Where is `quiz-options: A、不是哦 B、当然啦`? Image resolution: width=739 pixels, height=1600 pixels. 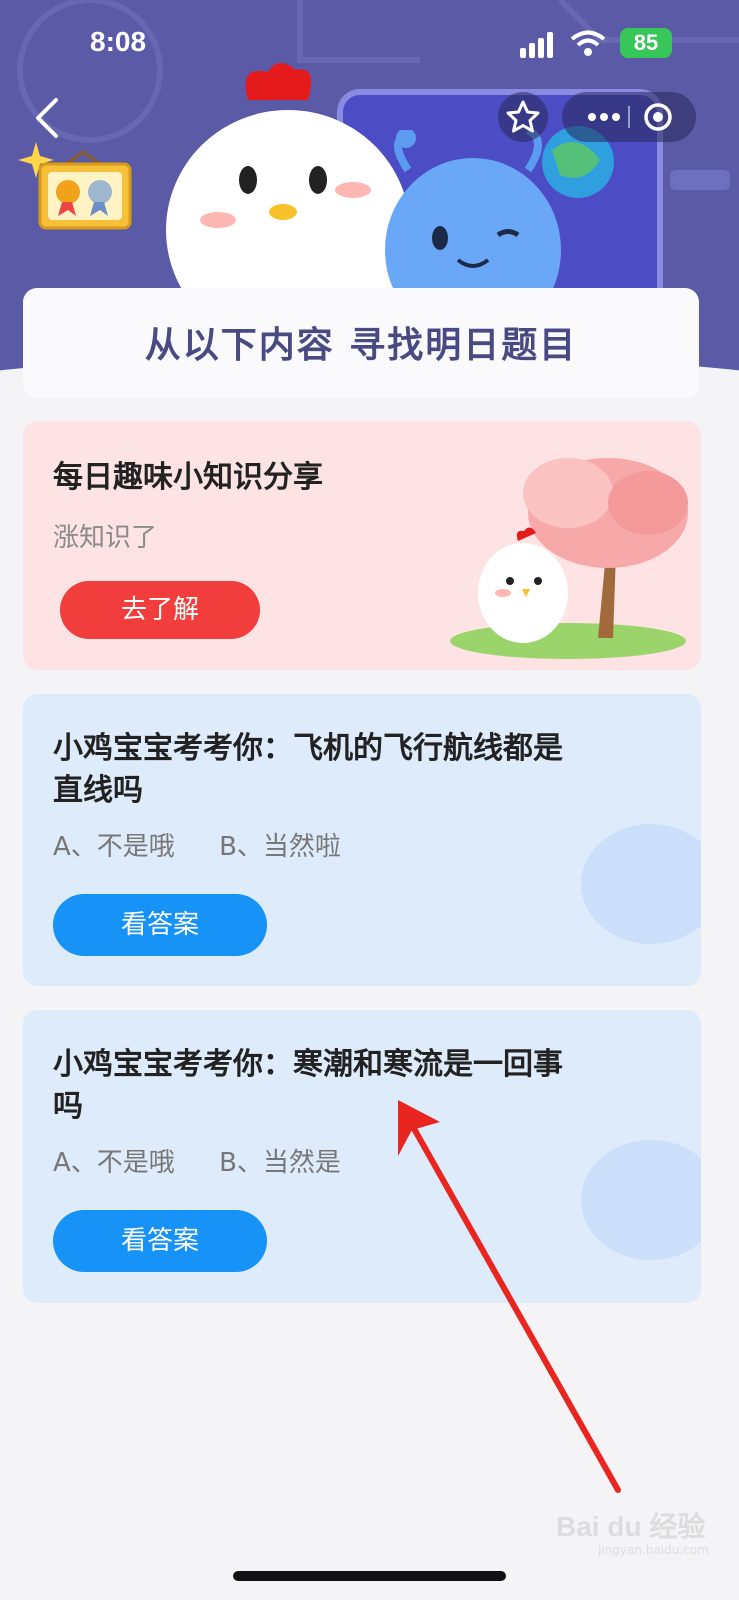
quiz-options: A、不是哦 B、当然啦 is located at coordinates (215, 844).